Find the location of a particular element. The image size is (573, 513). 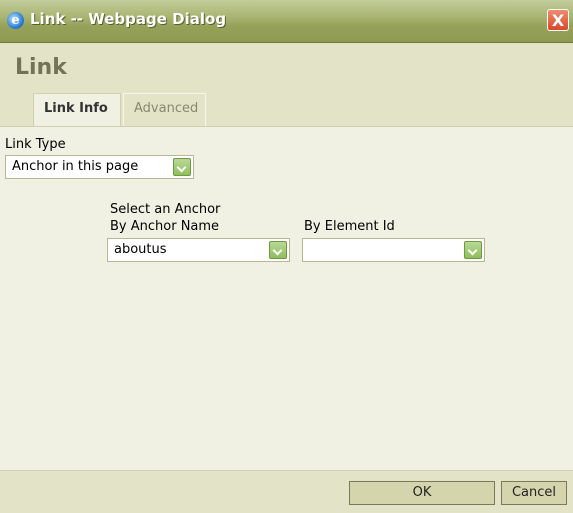

link-type-label: Link Type is located at coordinates (35, 144).